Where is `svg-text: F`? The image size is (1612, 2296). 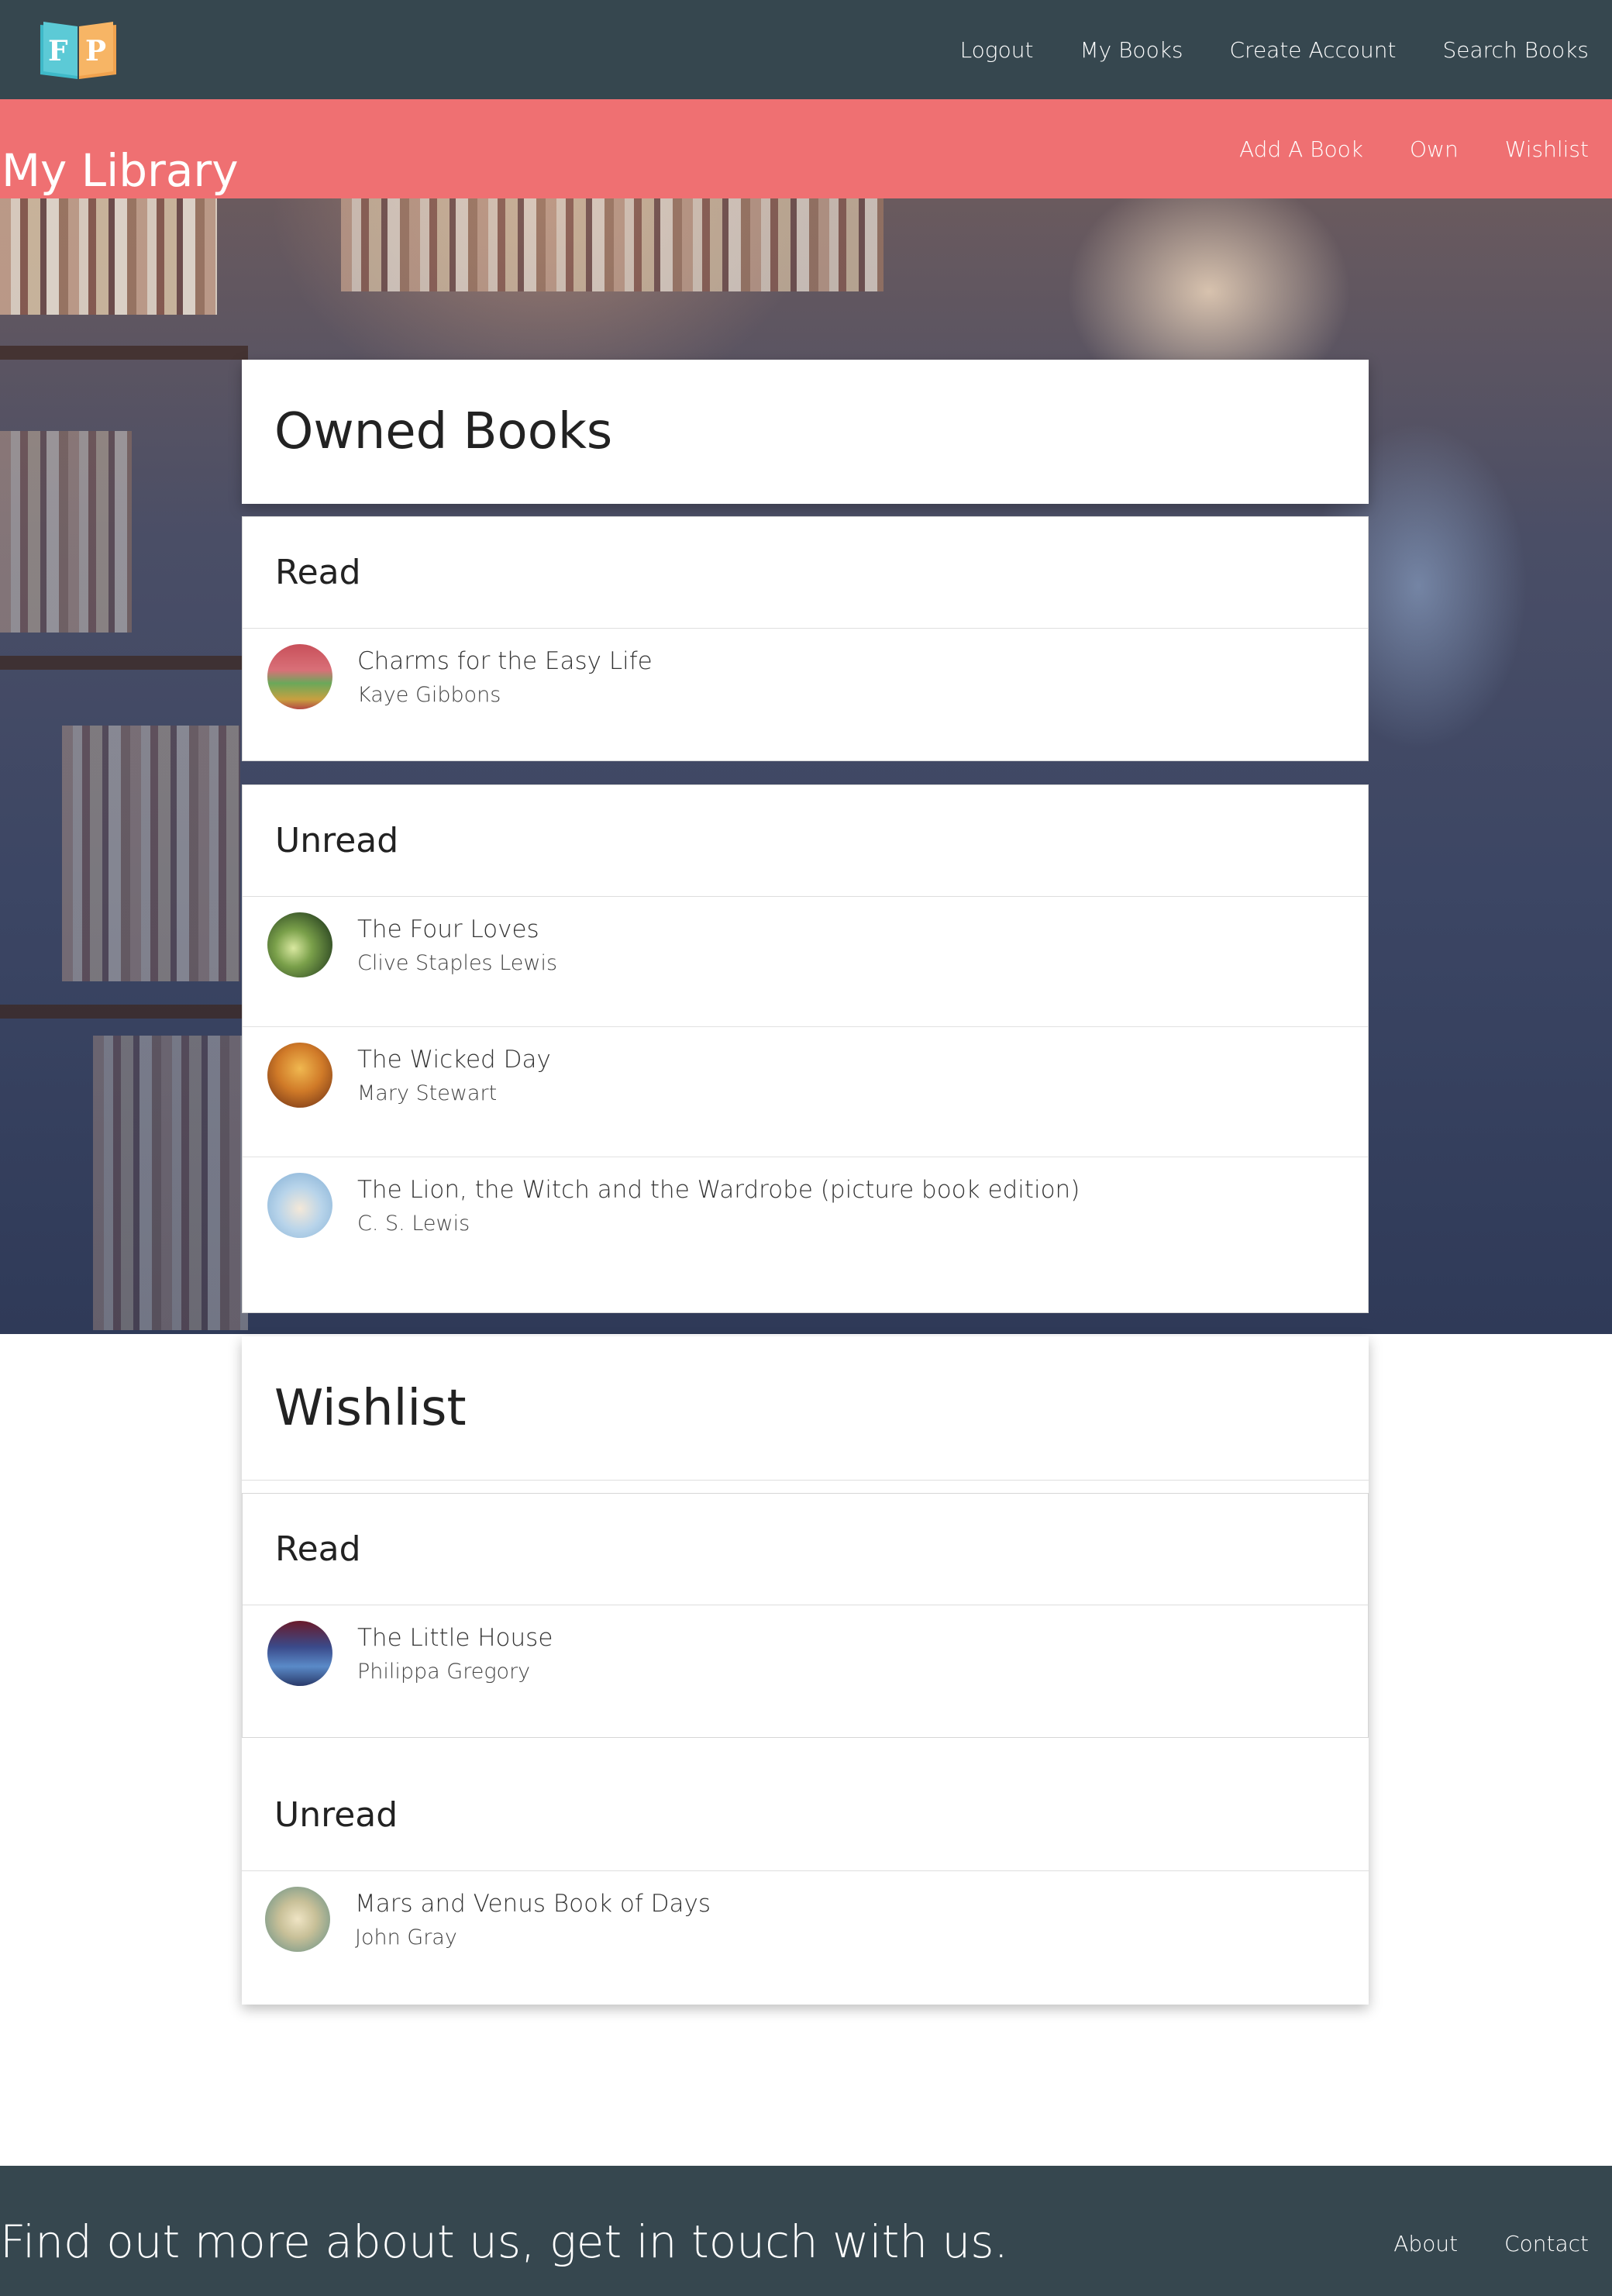
svg-text: F is located at coordinates (58, 51).